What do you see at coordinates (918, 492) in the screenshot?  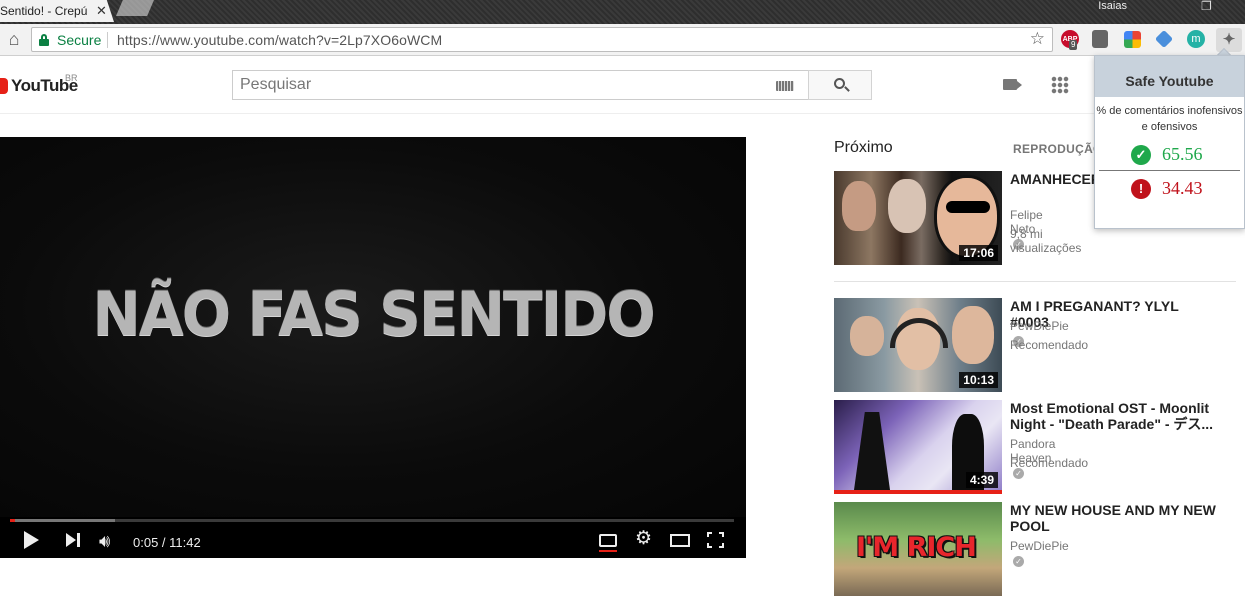 I see `watched-progress` at bounding box center [918, 492].